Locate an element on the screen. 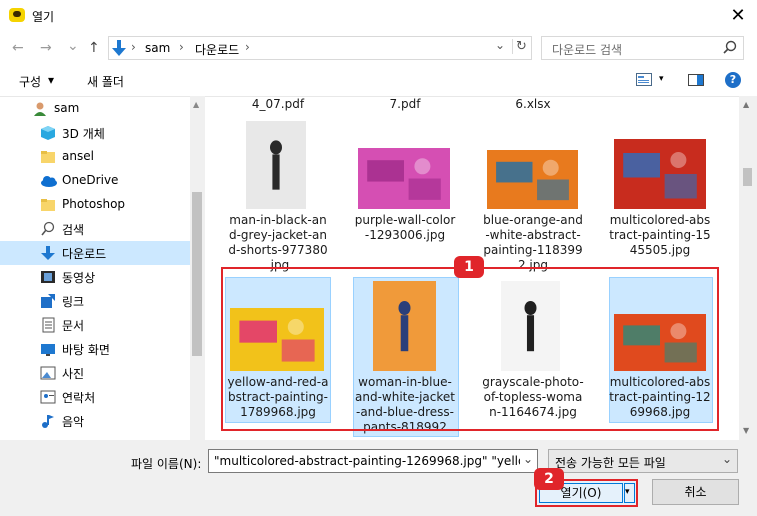 Image resolution: width=757 pixels, height=516 pixels. sidebar-item: 다운로드 is located at coordinates (95, 253).